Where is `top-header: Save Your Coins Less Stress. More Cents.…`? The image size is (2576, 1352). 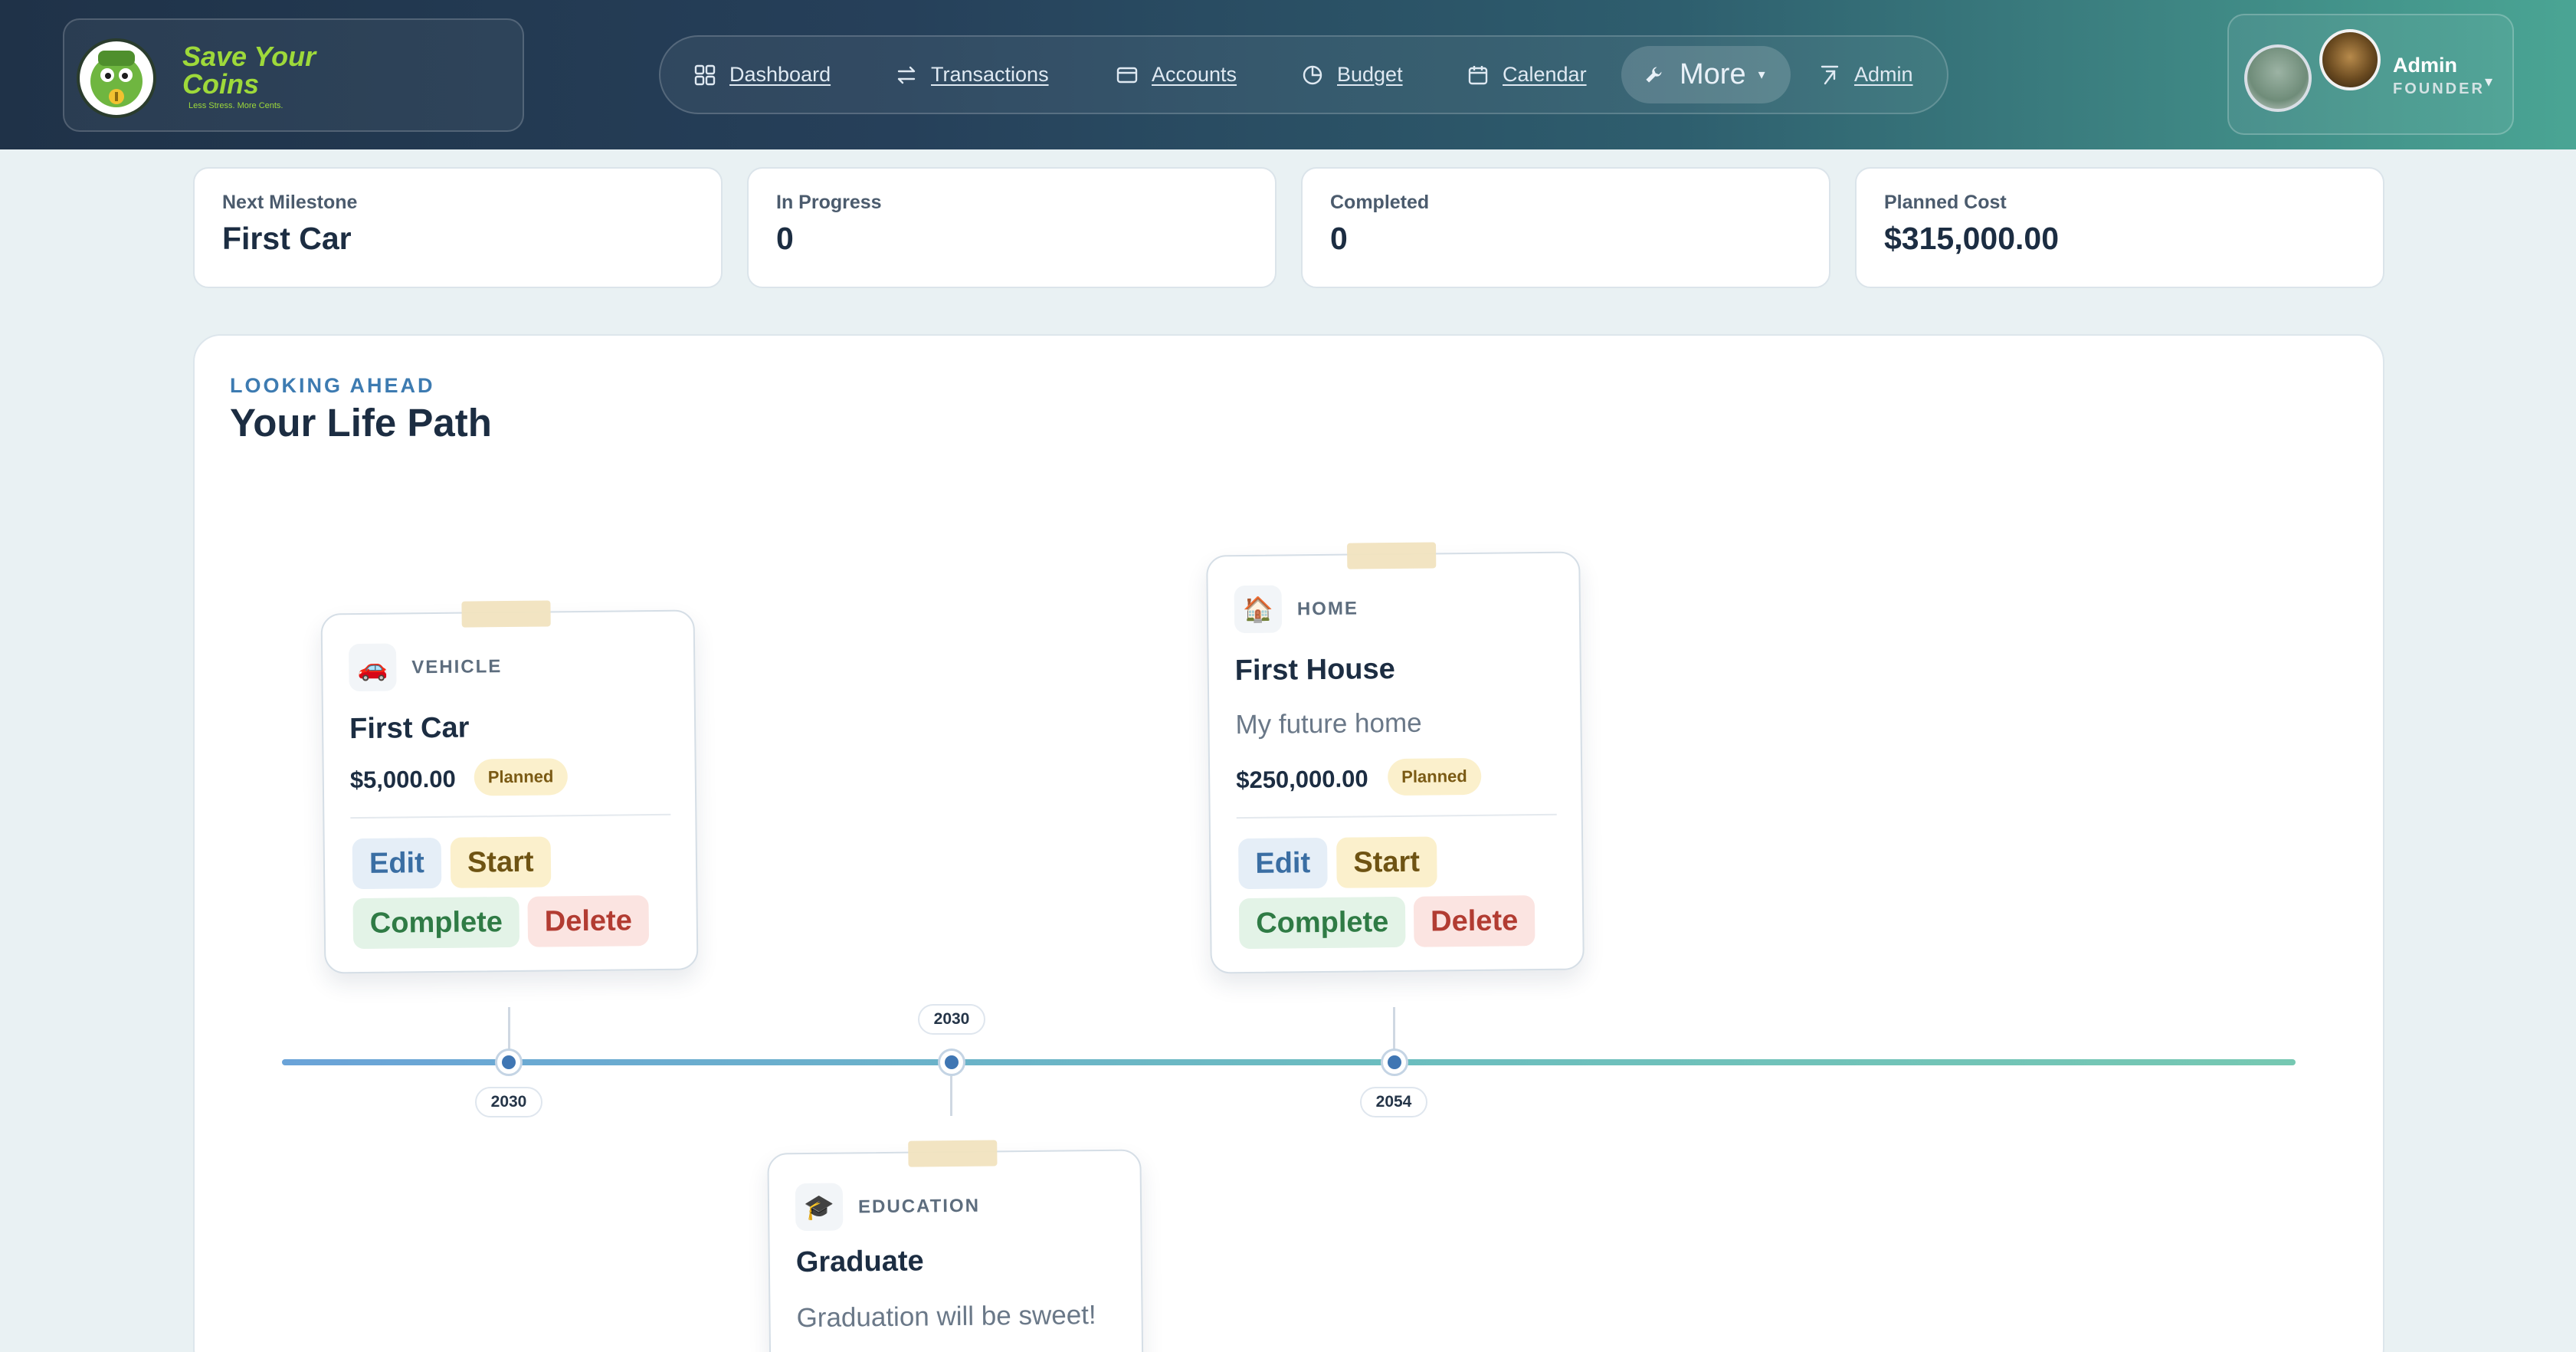 top-header: Save Your Coins Less Stress. More Cents.… is located at coordinates (1288, 74).